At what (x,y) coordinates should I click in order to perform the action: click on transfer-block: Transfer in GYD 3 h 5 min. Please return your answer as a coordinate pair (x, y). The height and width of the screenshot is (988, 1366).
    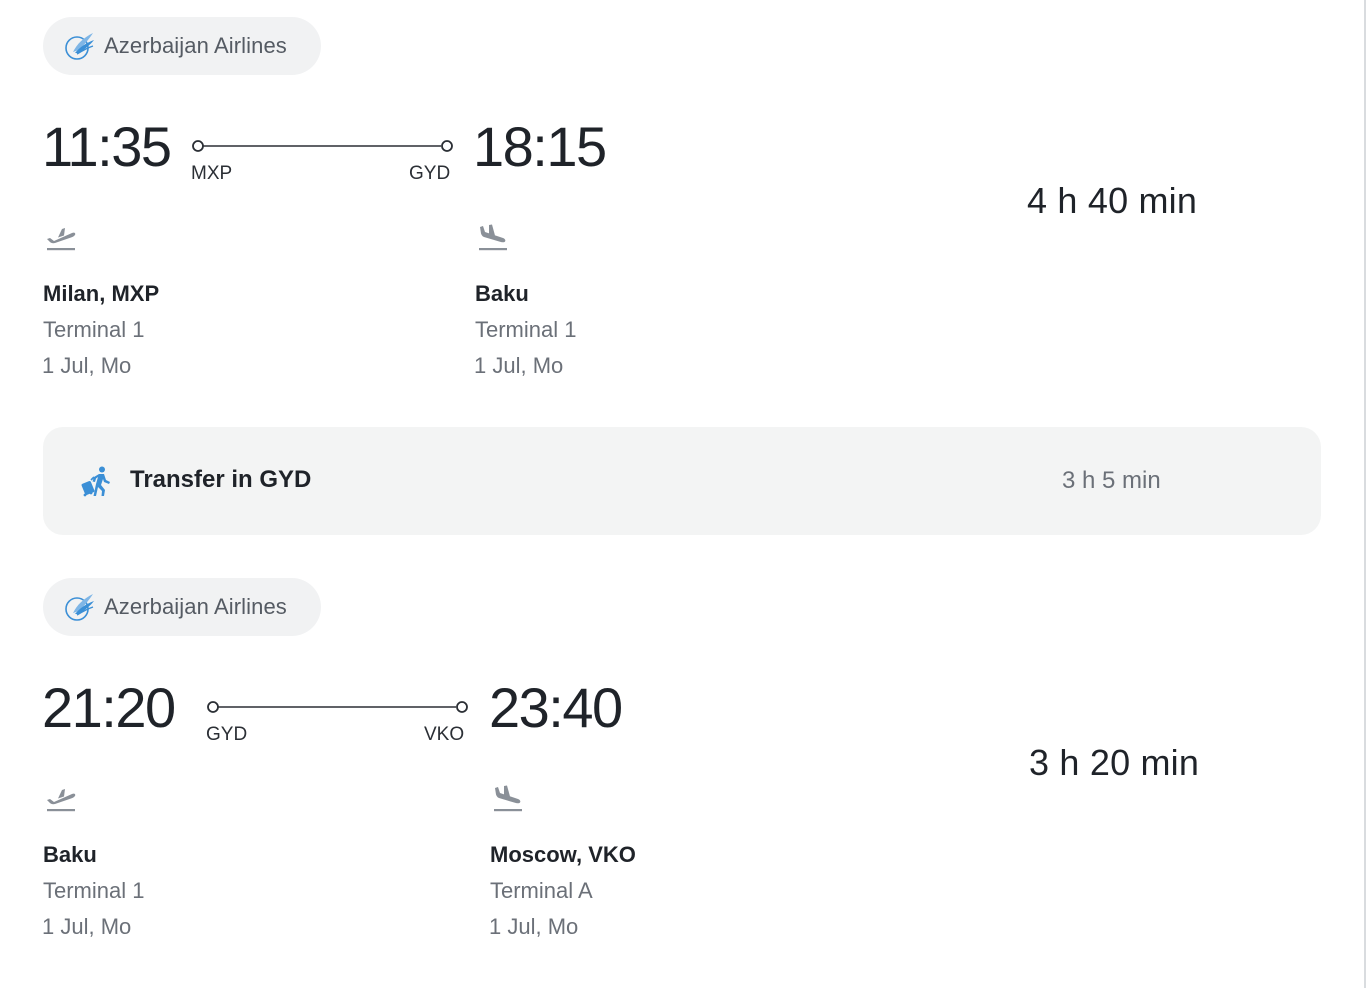
    Looking at the image, I should click on (682, 481).